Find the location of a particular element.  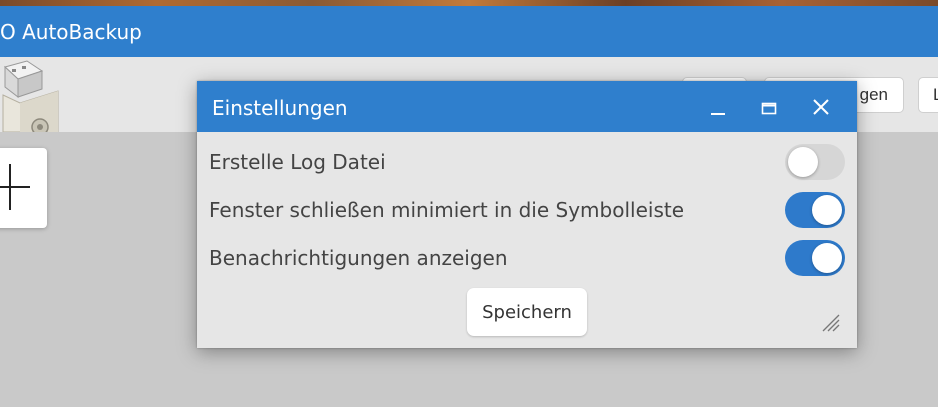

plus-icon is located at coordinates (15, 187).